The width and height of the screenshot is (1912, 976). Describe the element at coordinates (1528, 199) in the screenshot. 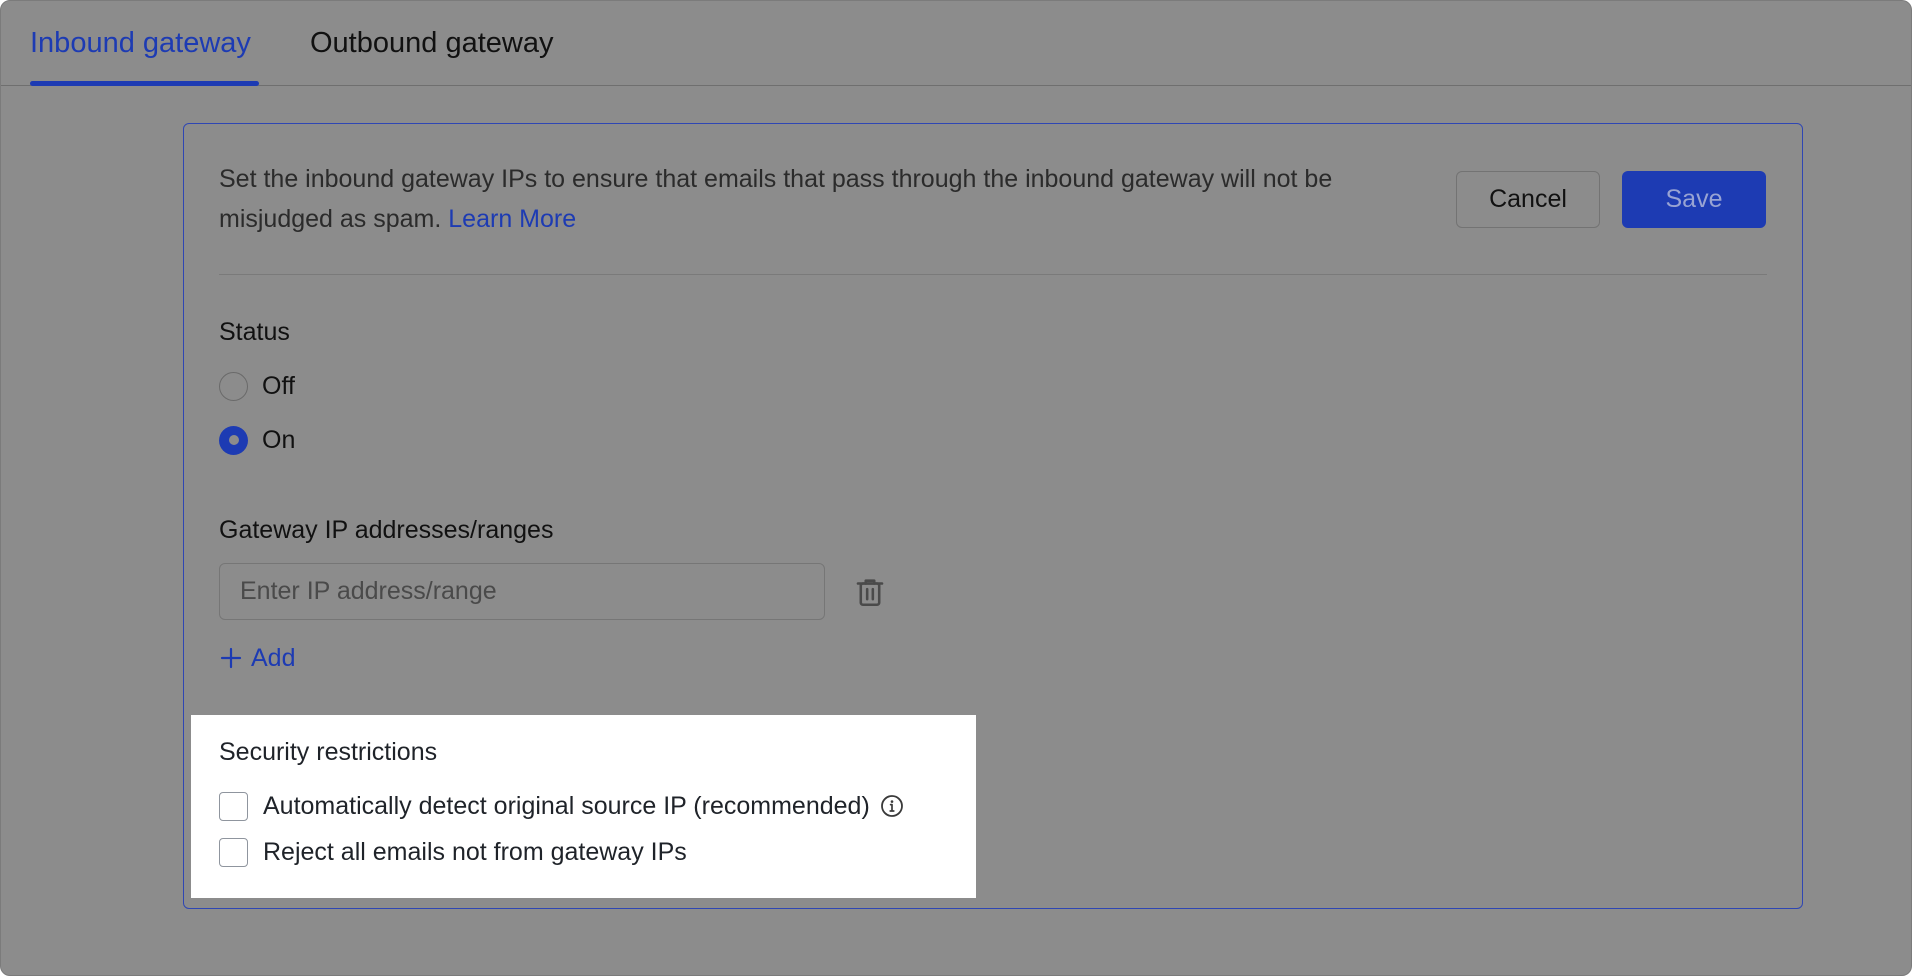

I see `cancel-button: Cancel` at that location.